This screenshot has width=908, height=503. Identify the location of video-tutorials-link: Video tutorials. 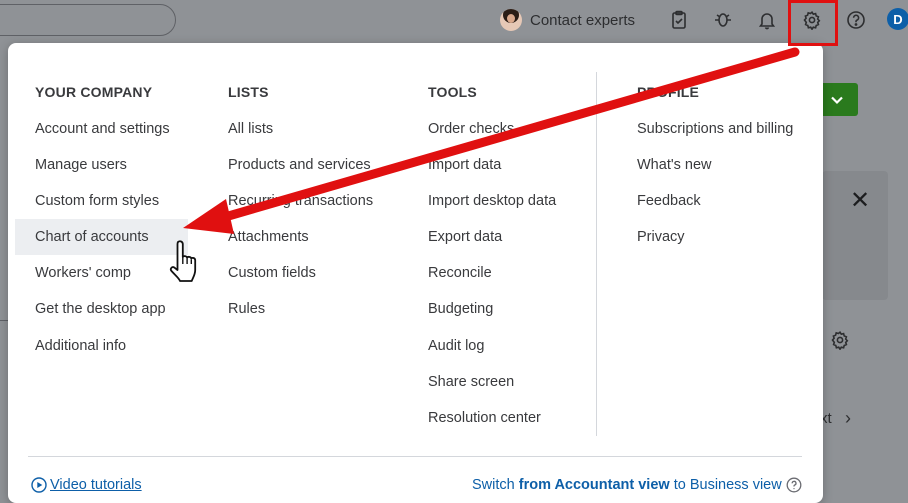
(86, 485).